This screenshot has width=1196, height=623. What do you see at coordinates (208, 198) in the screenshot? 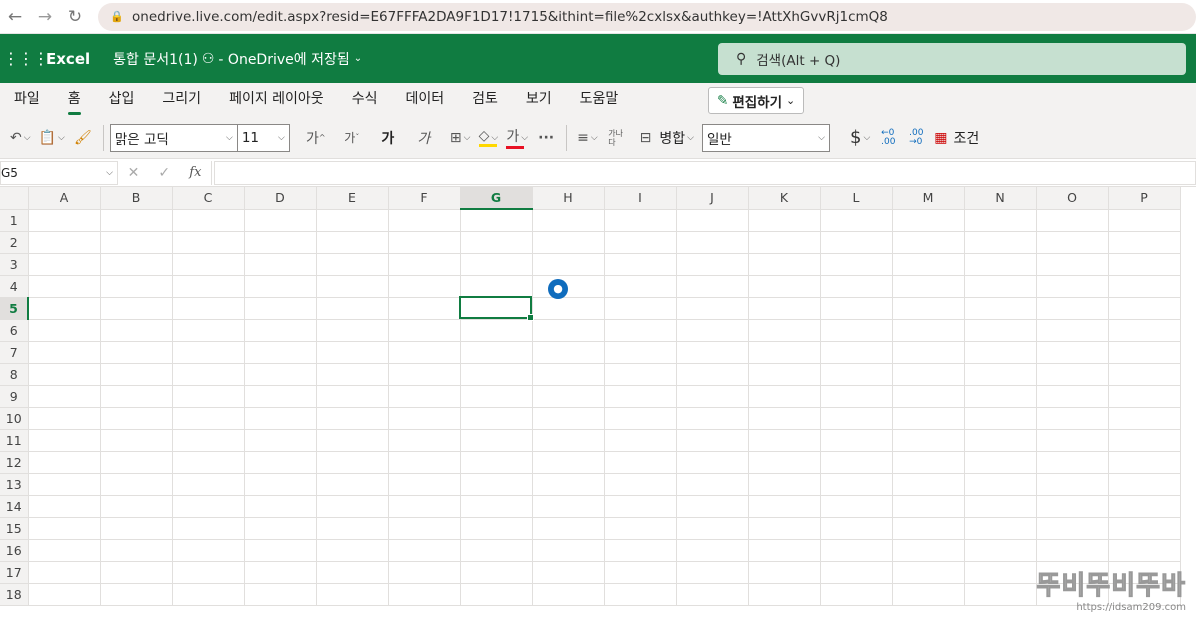
I see `column-header: C` at bounding box center [208, 198].